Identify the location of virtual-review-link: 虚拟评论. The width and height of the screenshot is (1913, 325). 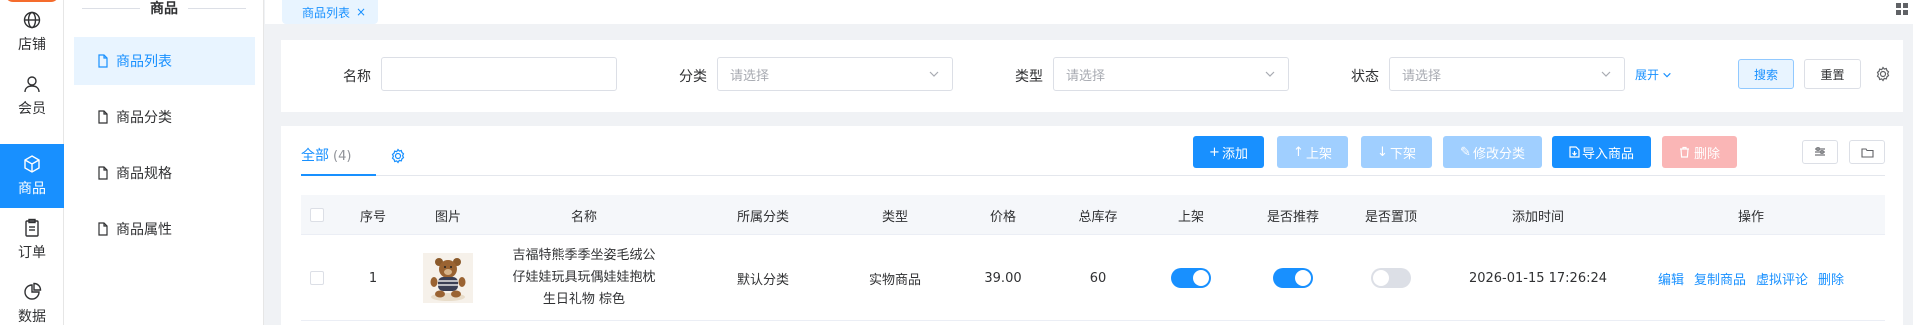
(1782, 278).